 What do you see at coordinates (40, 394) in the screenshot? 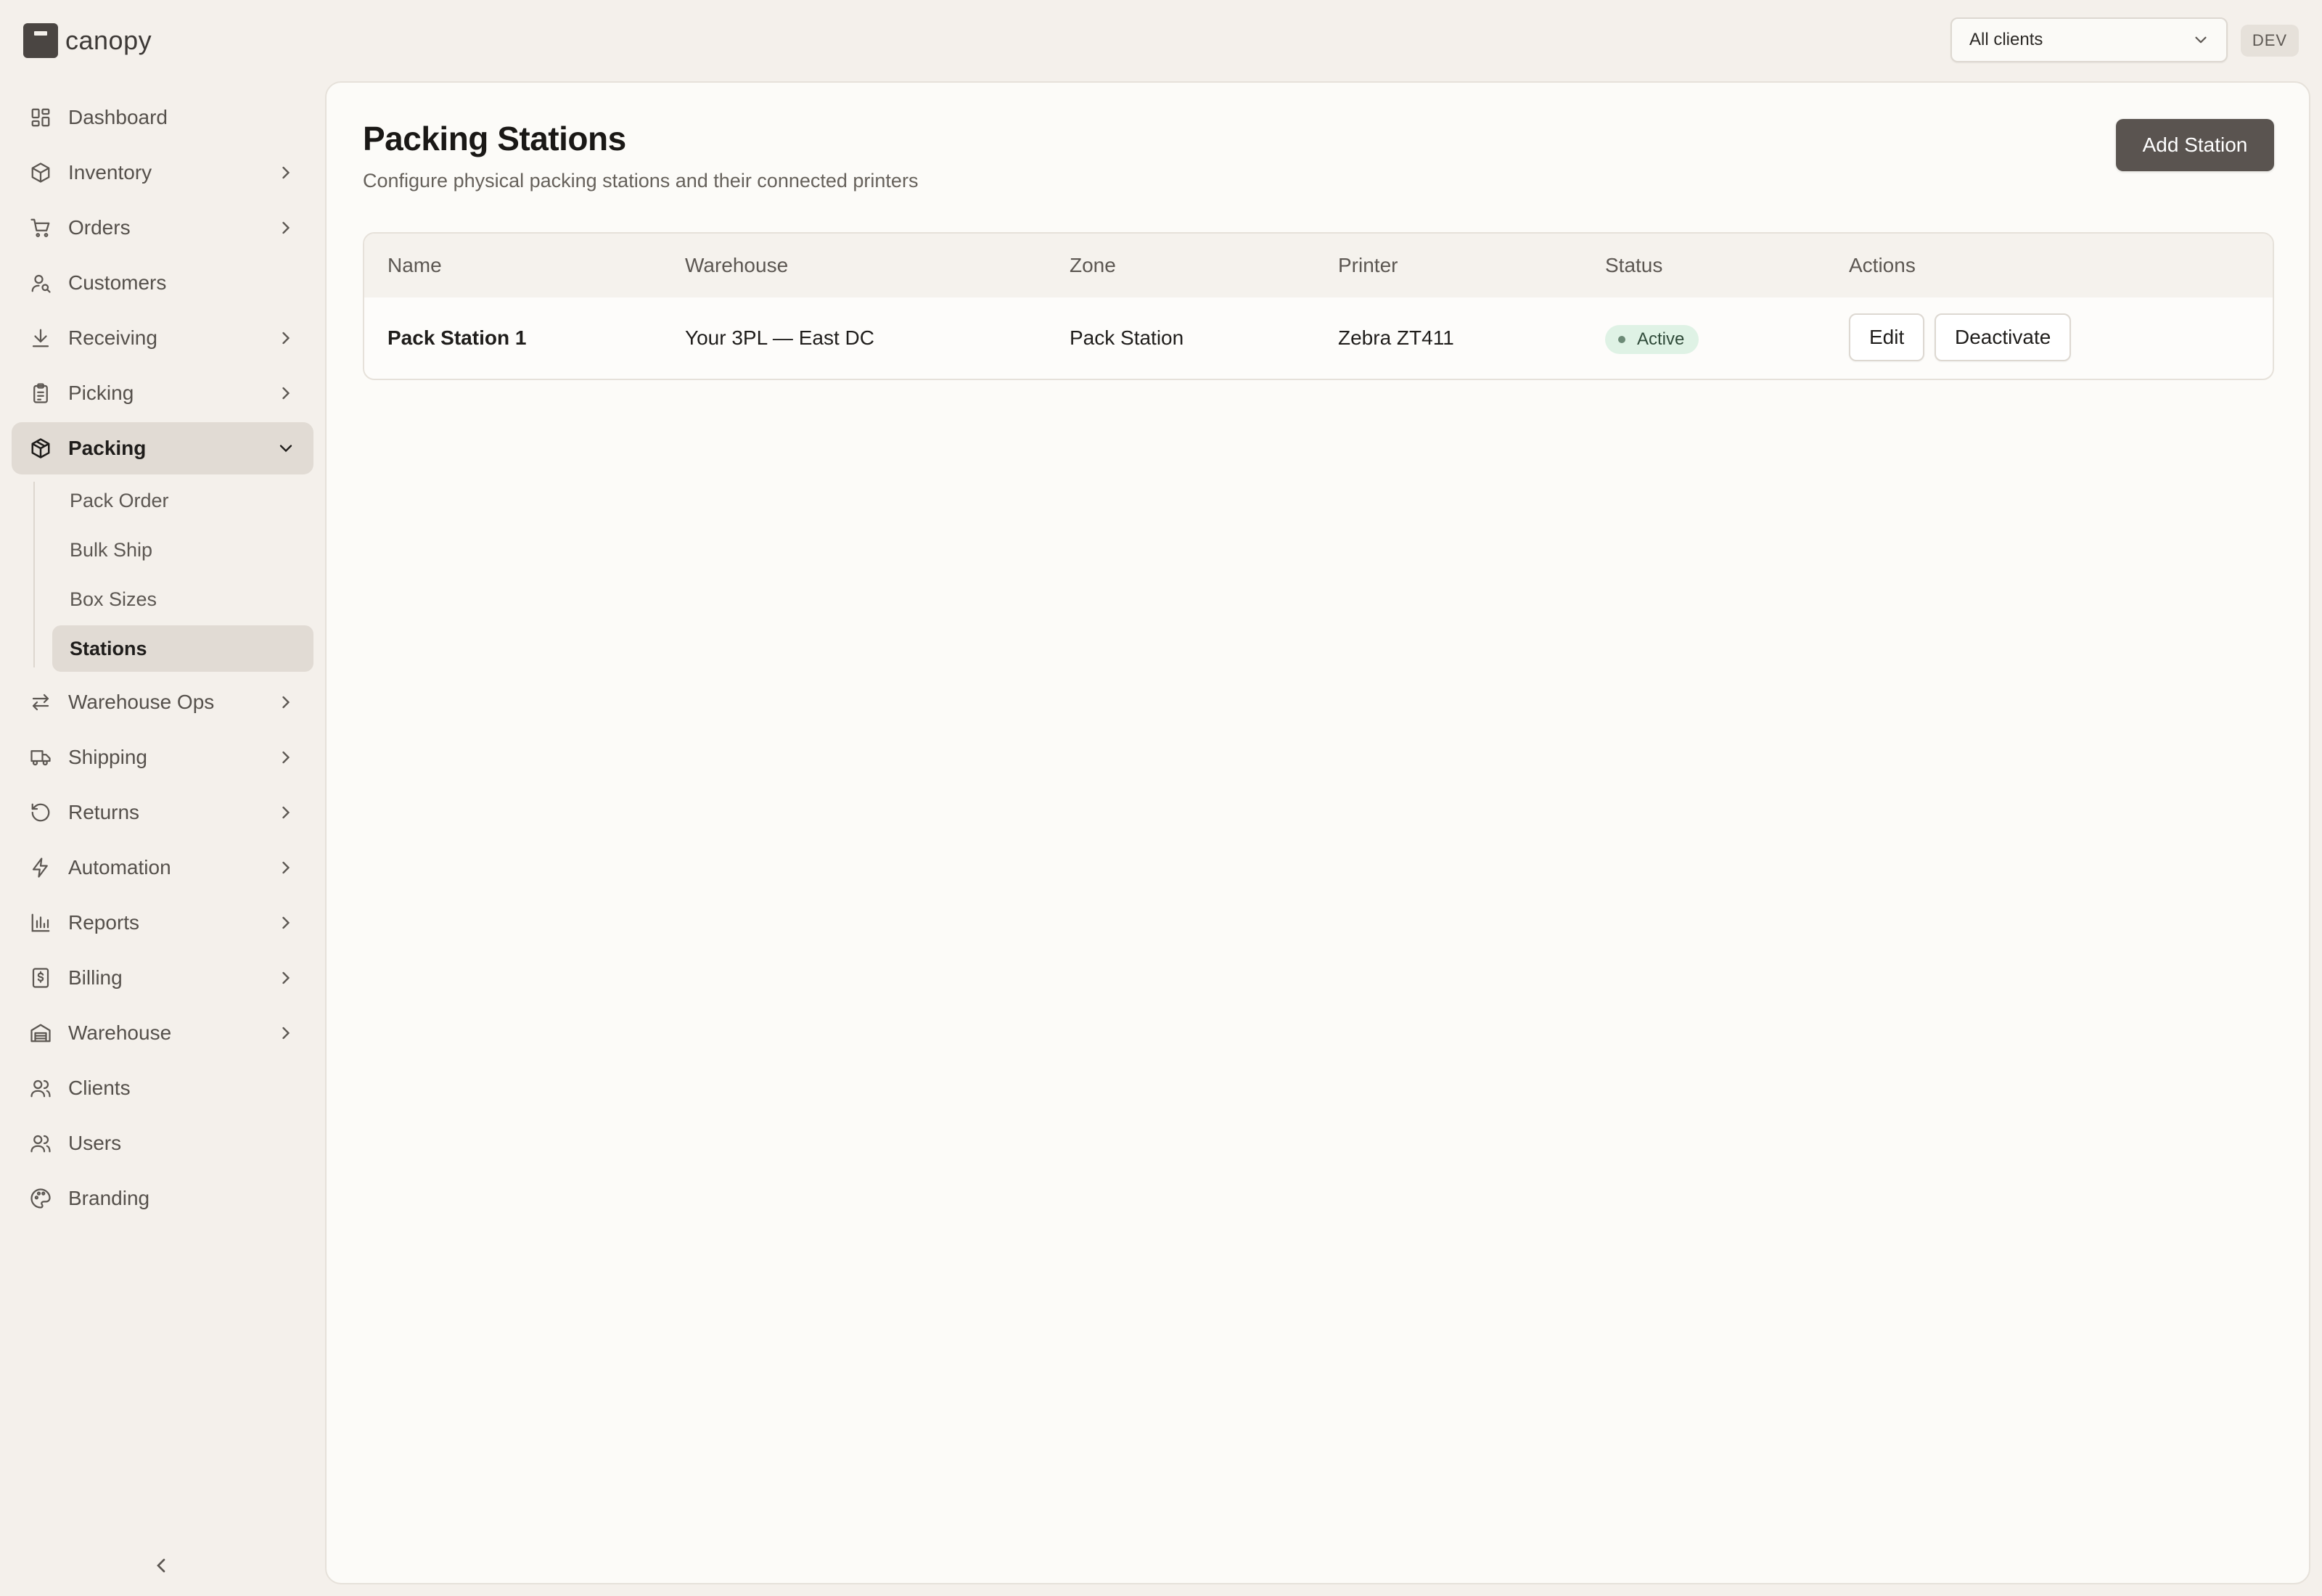
I see `clipboard-icon` at bounding box center [40, 394].